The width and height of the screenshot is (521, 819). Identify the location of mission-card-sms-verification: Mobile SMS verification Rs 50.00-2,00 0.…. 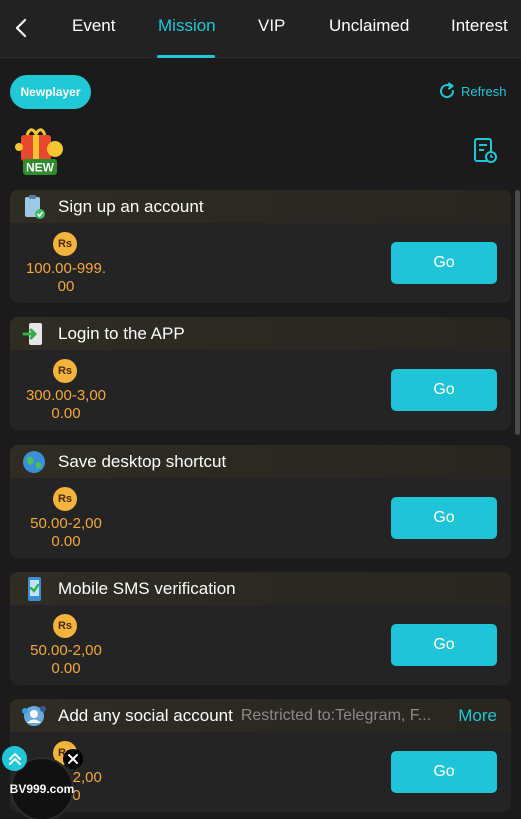
(260, 628).